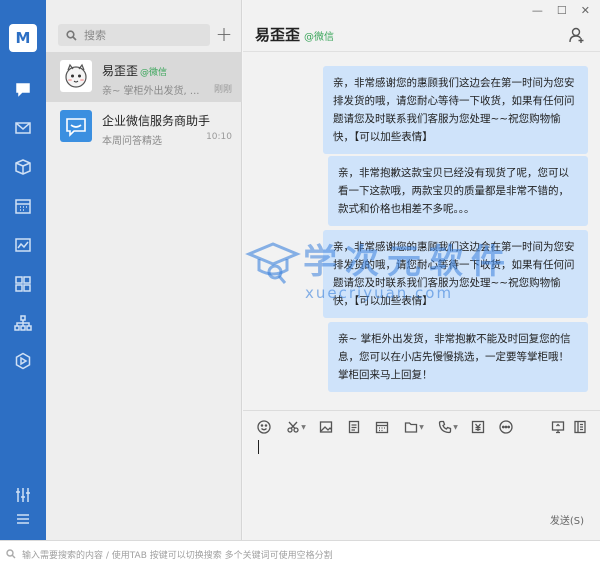 The width and height of the screenshot is (600, 567). What do you see at coordinates (478, 427) in the screenshot?
I see `money-icon` at bounding box center [478, 427].